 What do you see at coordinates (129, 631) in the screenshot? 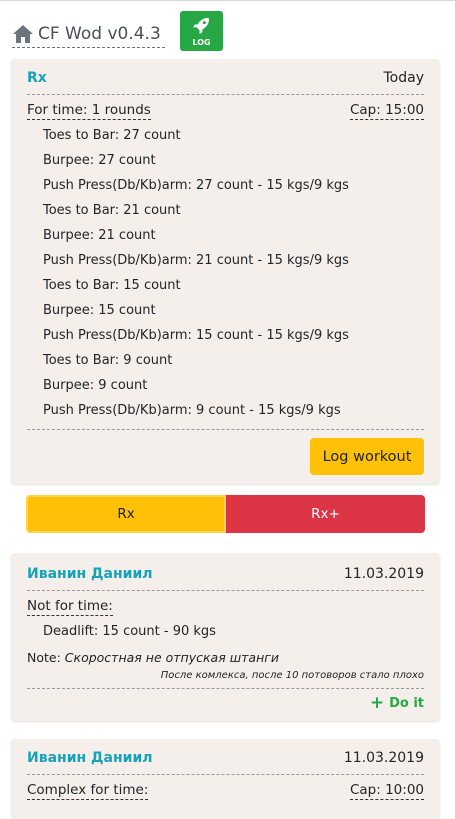
I see `exercise-item: Deadlift: 15 count - 90 kgs` at bounding box center [129, 631].